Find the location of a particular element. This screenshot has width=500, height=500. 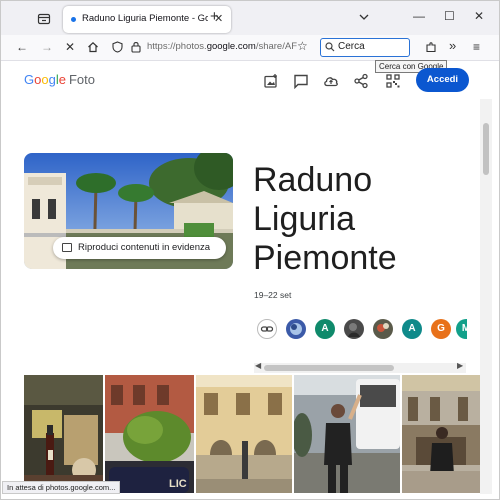

video-icon is located at coordinates (67, 247).